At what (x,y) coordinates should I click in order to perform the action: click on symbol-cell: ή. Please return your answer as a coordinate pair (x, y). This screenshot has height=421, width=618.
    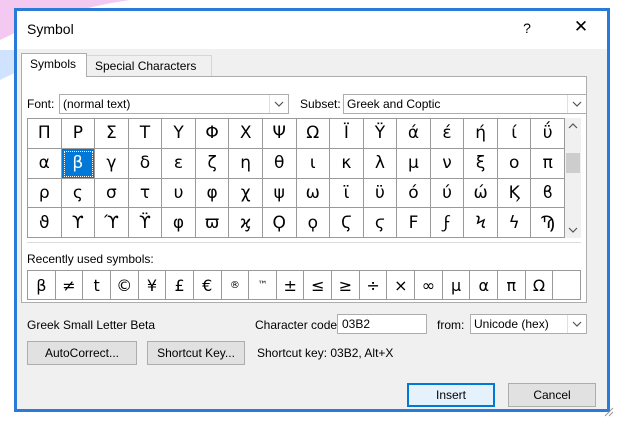
    Looking at the image, I should click on (481, 134).